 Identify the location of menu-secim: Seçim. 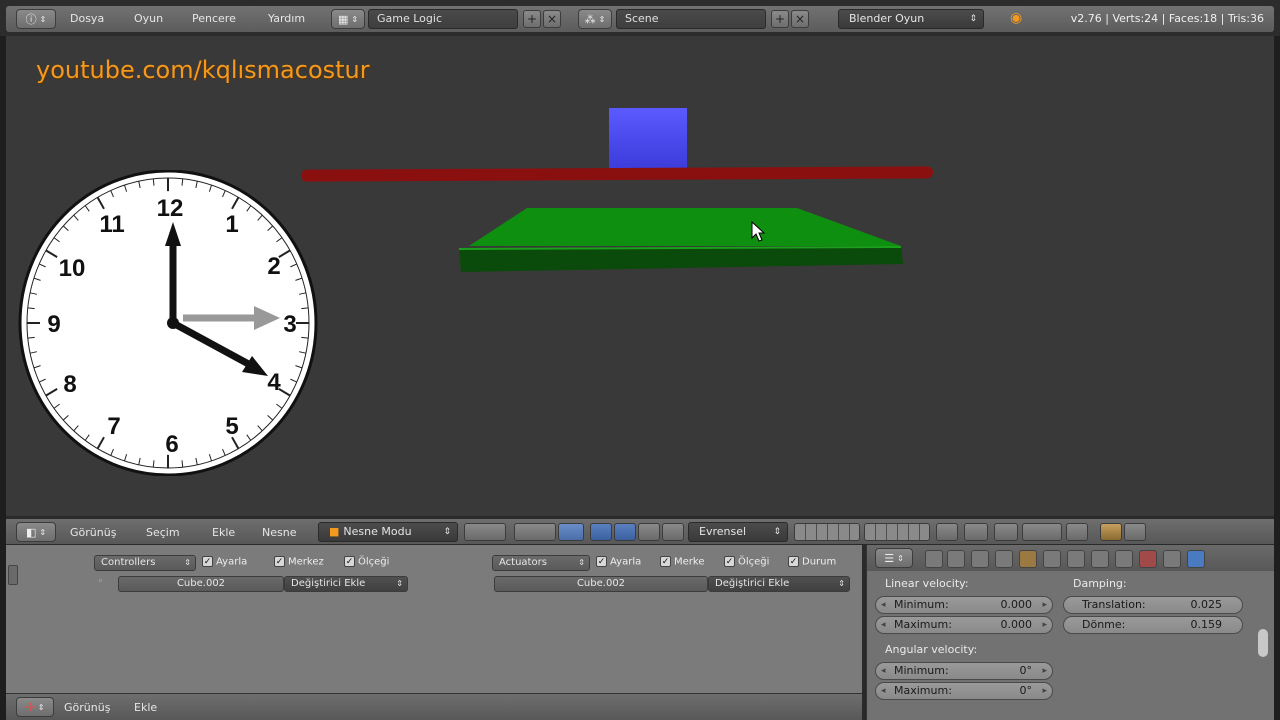
(163, 532).